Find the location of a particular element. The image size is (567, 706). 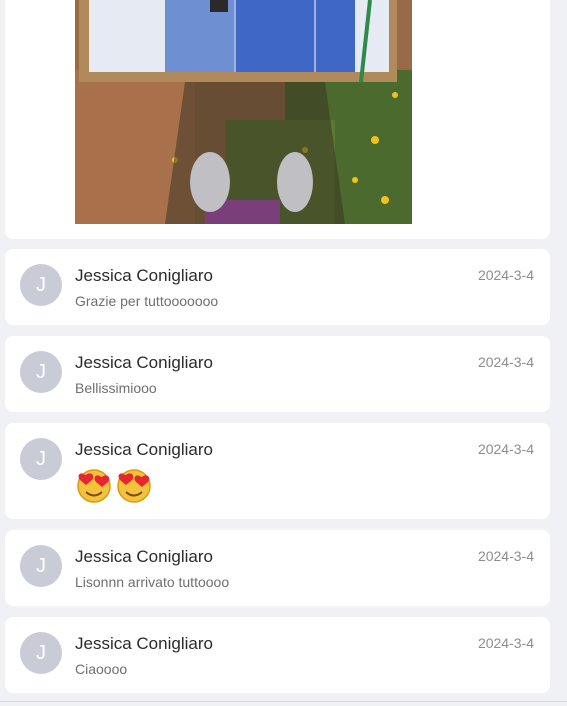

comment-text: Ciaoooo is located at coordinates (101, 669).